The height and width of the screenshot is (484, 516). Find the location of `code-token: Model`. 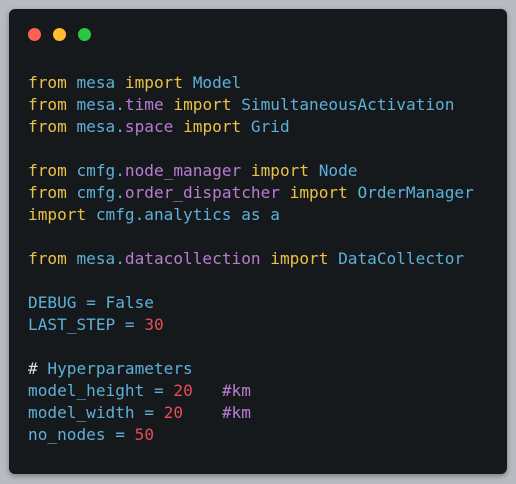

code-token: Model is located at coordinates (212, 82).